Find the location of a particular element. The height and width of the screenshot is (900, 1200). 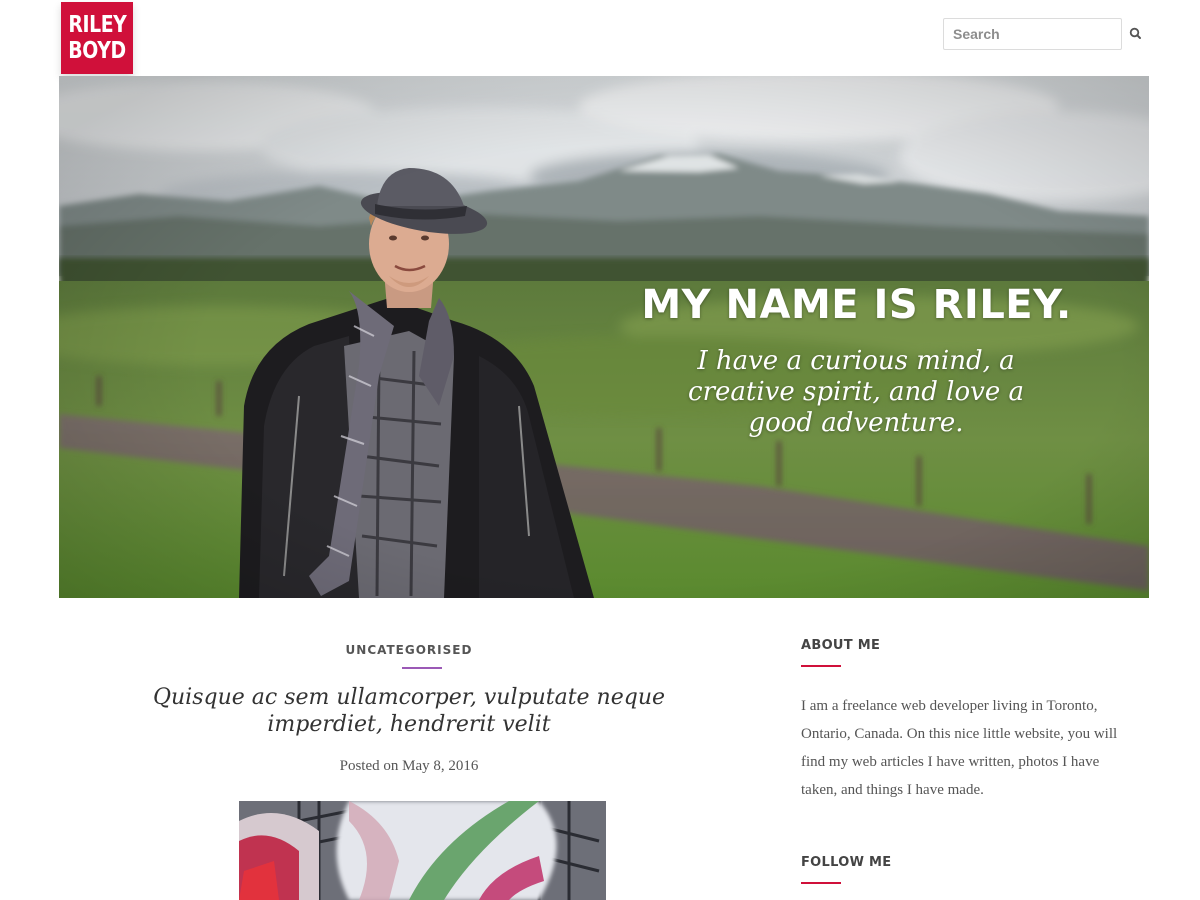

post-meta: Posted on May 8, 2016 is located at coordinates (409, 766).